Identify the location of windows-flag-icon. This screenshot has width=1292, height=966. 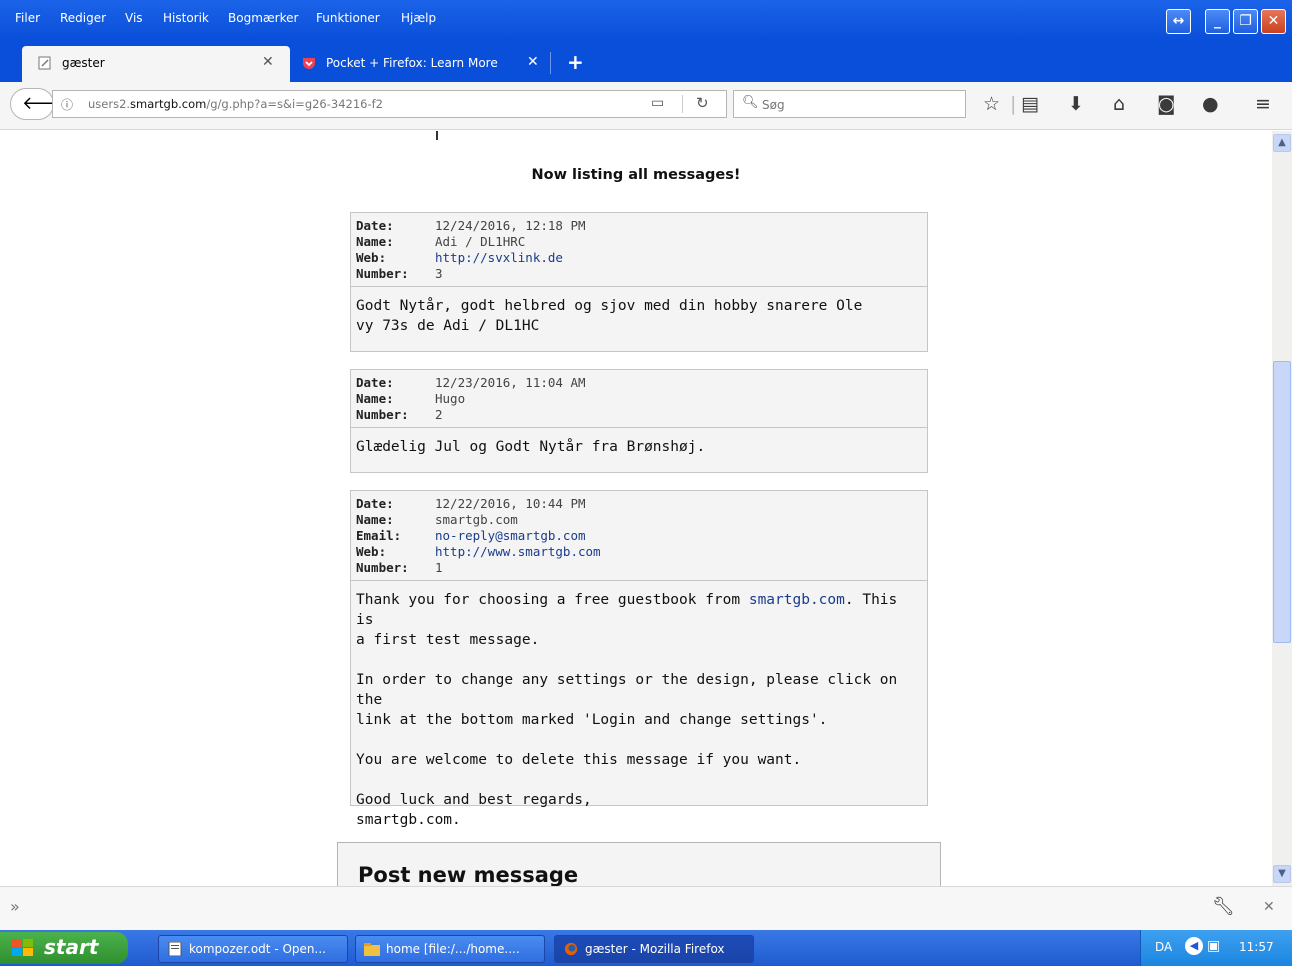
(22, 947).